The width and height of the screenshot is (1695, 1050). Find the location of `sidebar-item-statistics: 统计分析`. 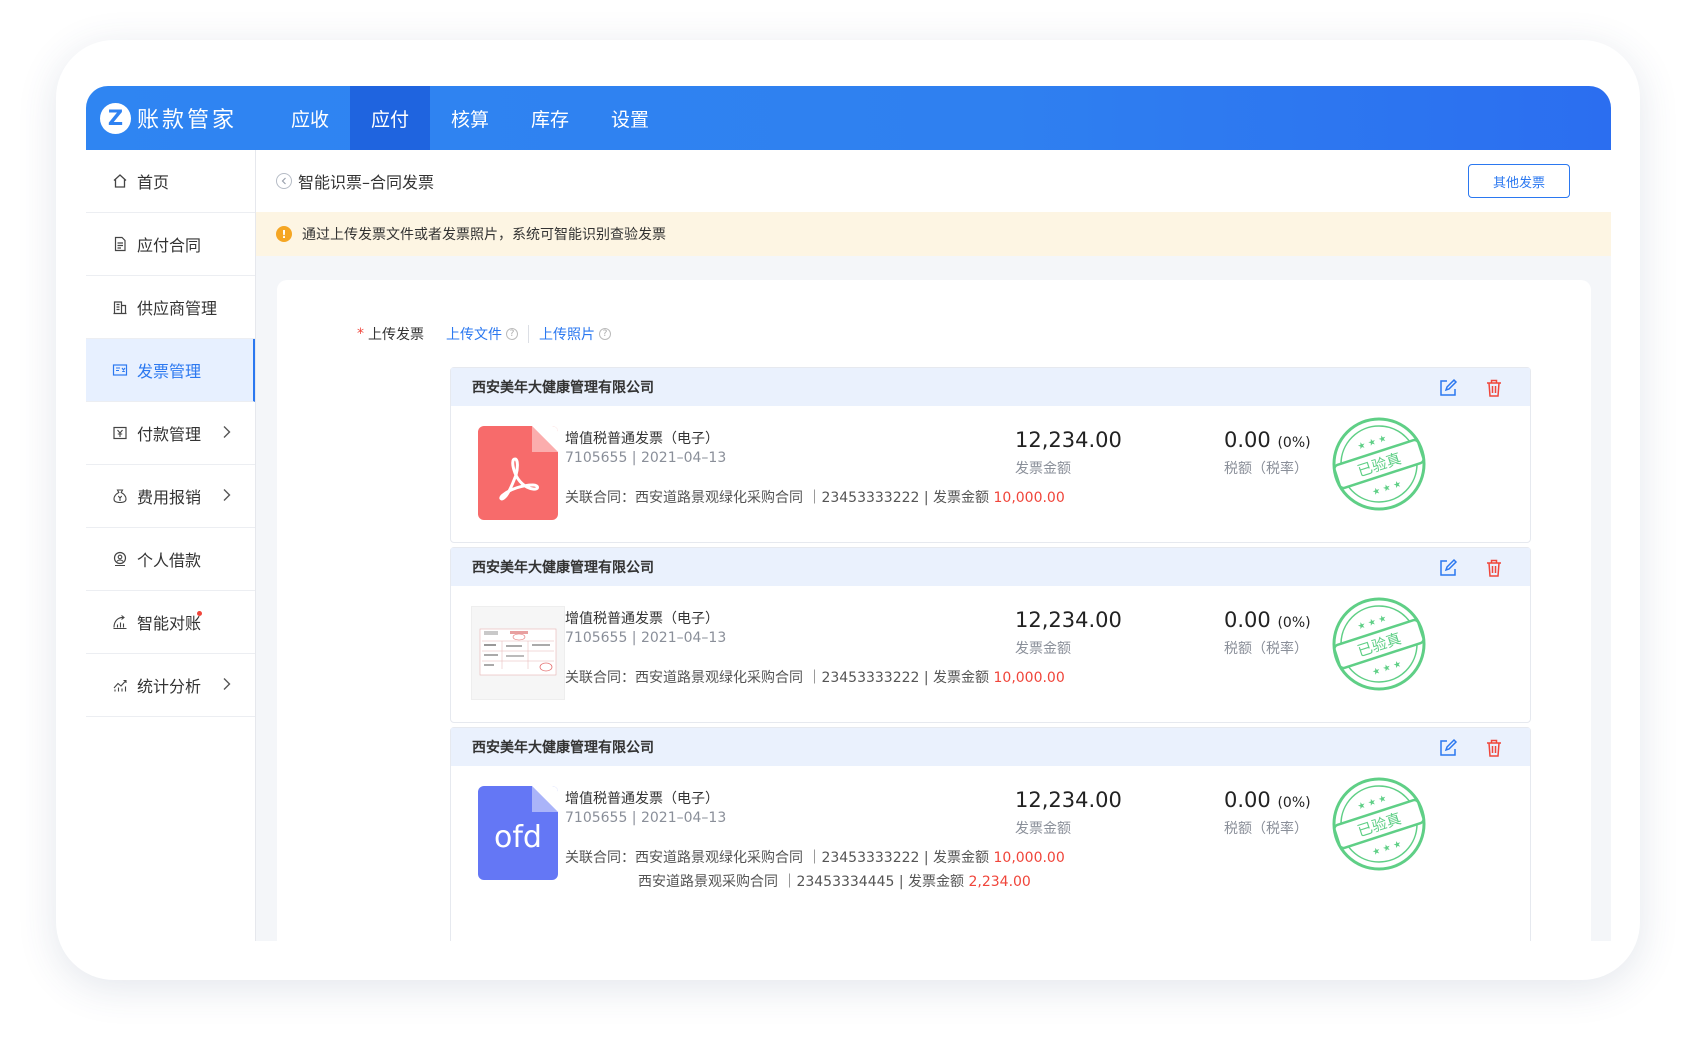

sidebar-item-statistics: 统计分析 is located at coordinates (170, 685).